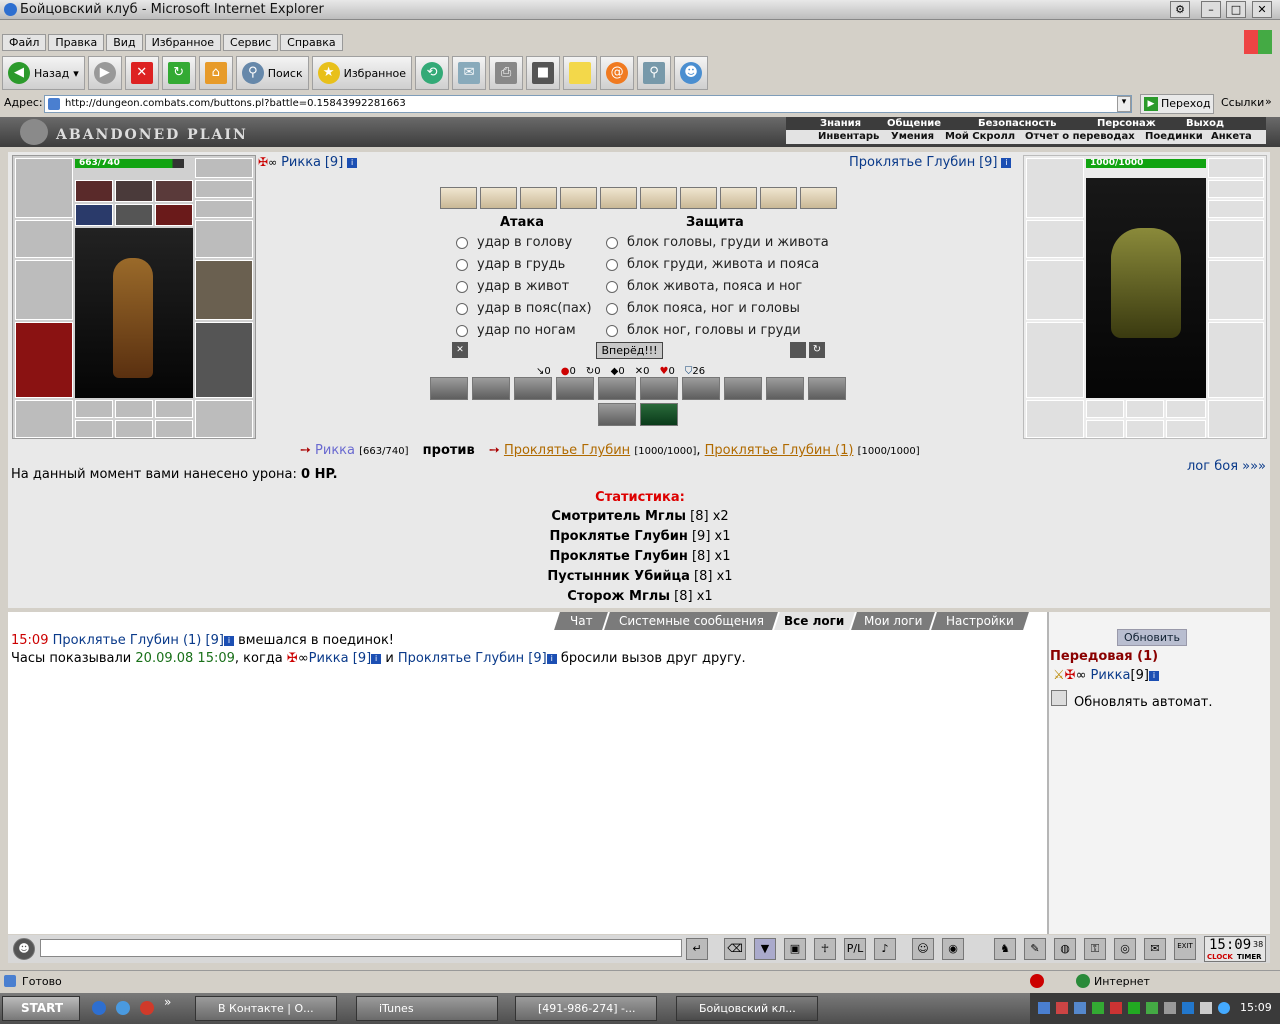 This screenshot has width=1280, height=1024. Describe the element at coordinates (1035, 949) in the screenshot. I see `scroll-icon: ✎` at that location.